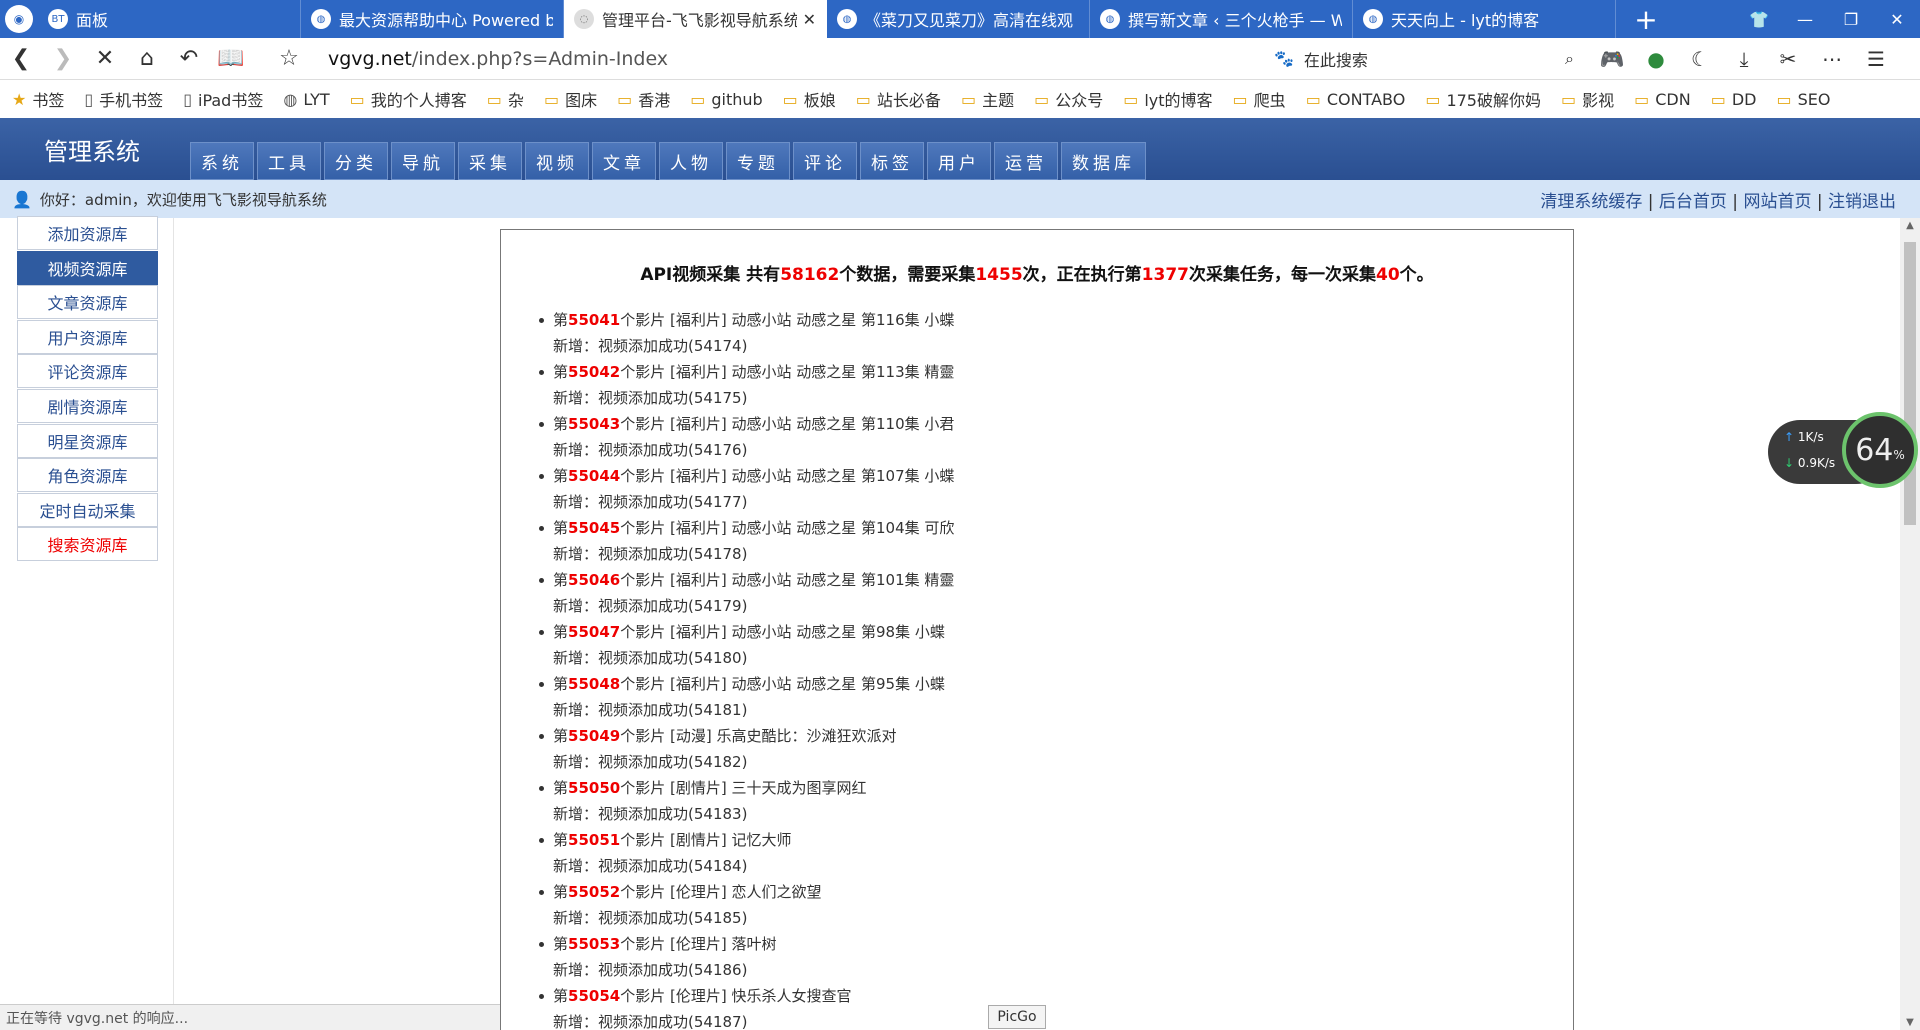  Describe the element at coordinates (432, 19) in the screenshot. I see `browser-tab: ◍ 最大资源帮助中心 Powered b` at that location.